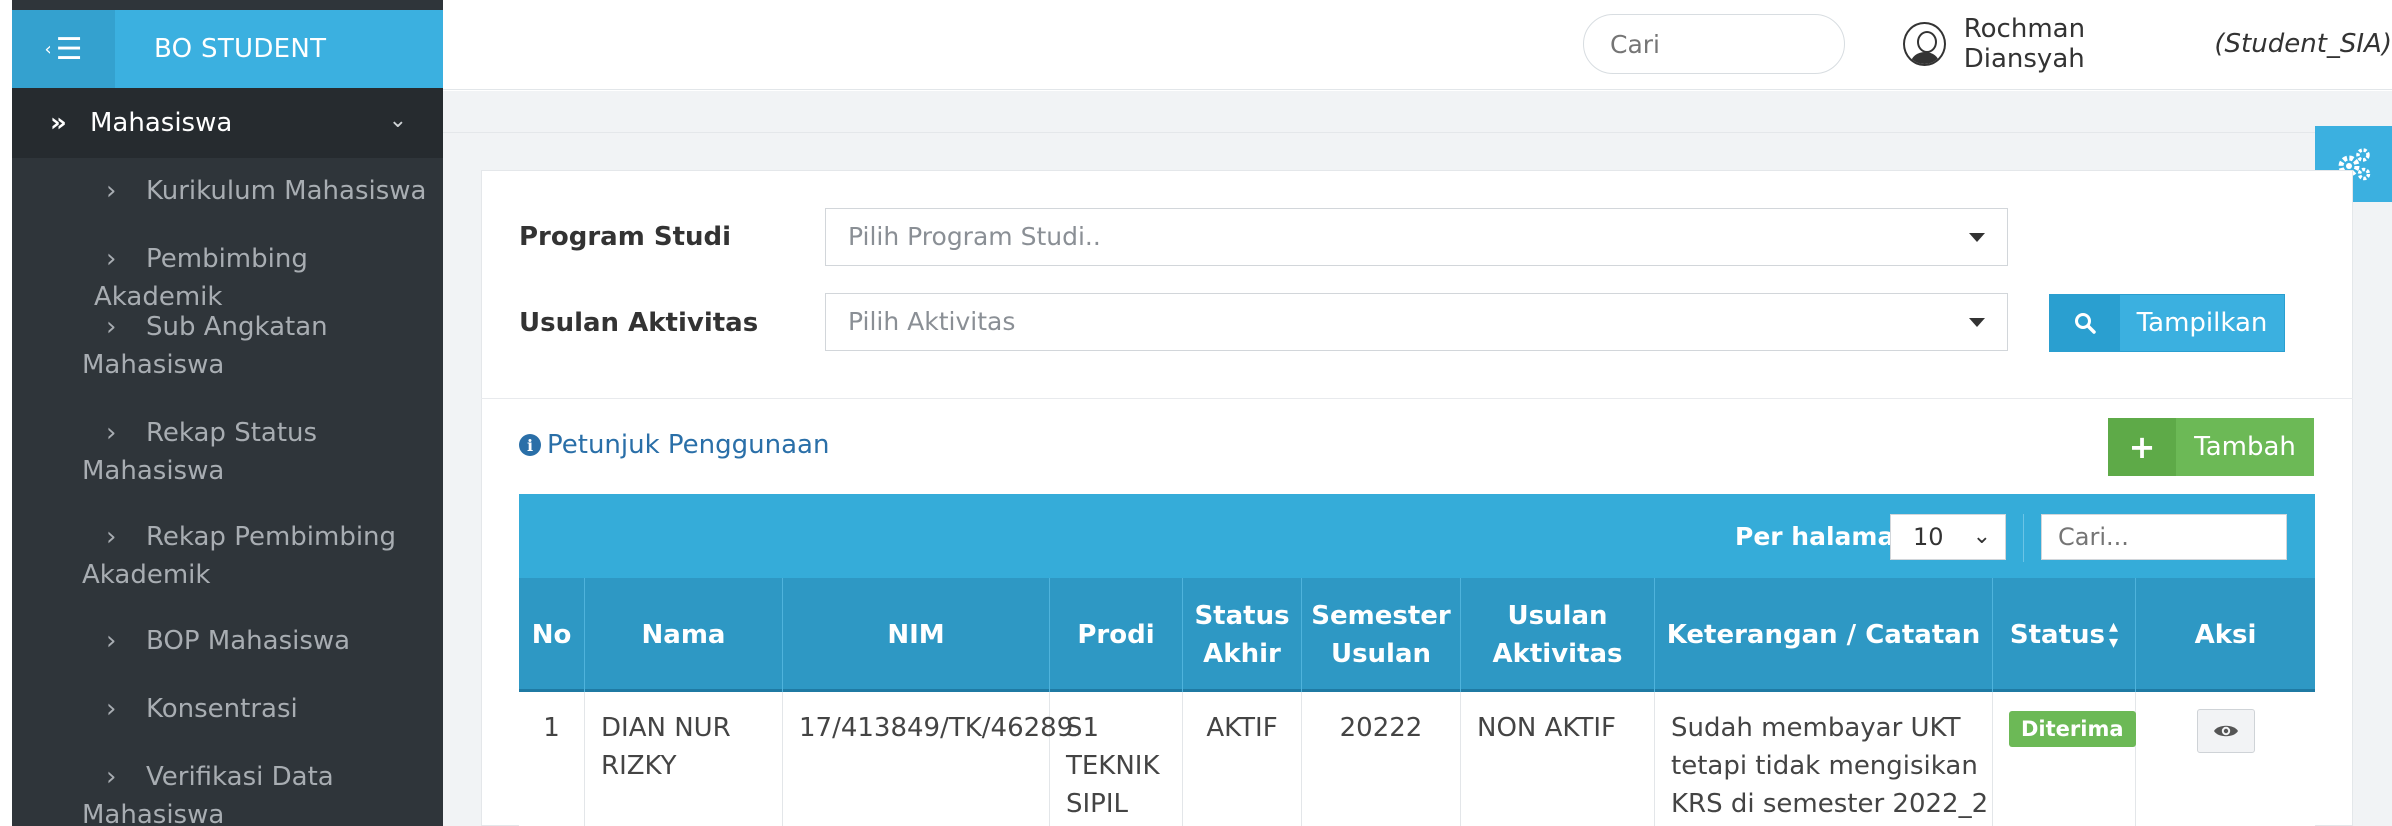  I want to click on sidebar-toggle-button: ‹ ☰, so click(63, 49).